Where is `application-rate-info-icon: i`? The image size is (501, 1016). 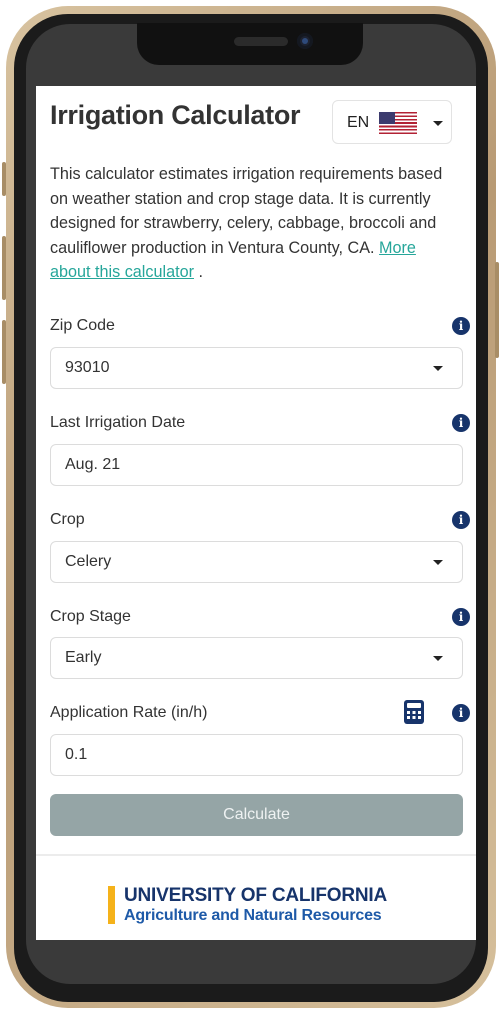 application-rate-info-icon: i is located at coordinates (461, 713).